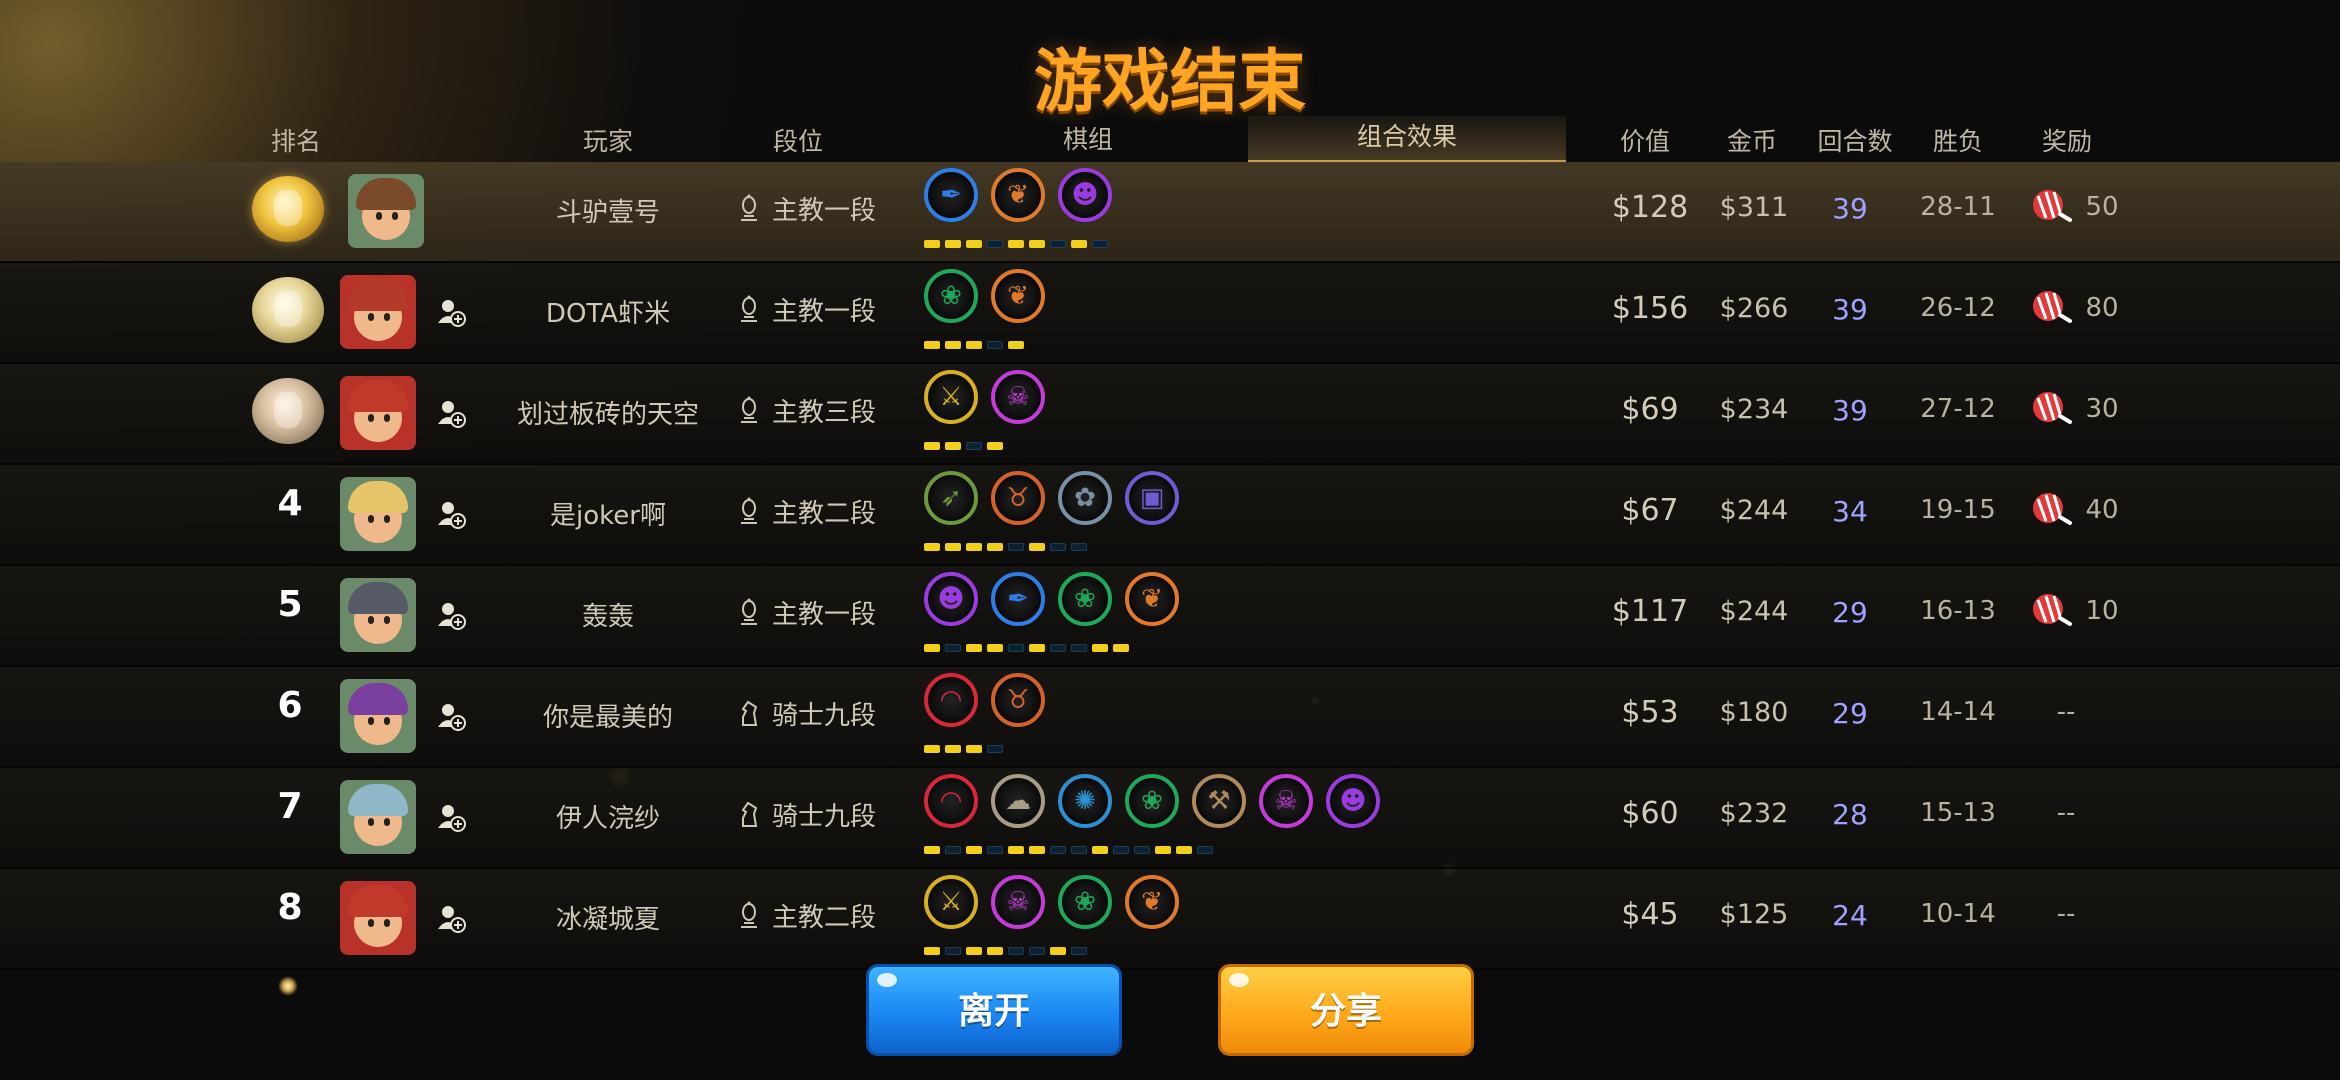  I want to click on header-pieces: 棋组, so click(1088, 138).